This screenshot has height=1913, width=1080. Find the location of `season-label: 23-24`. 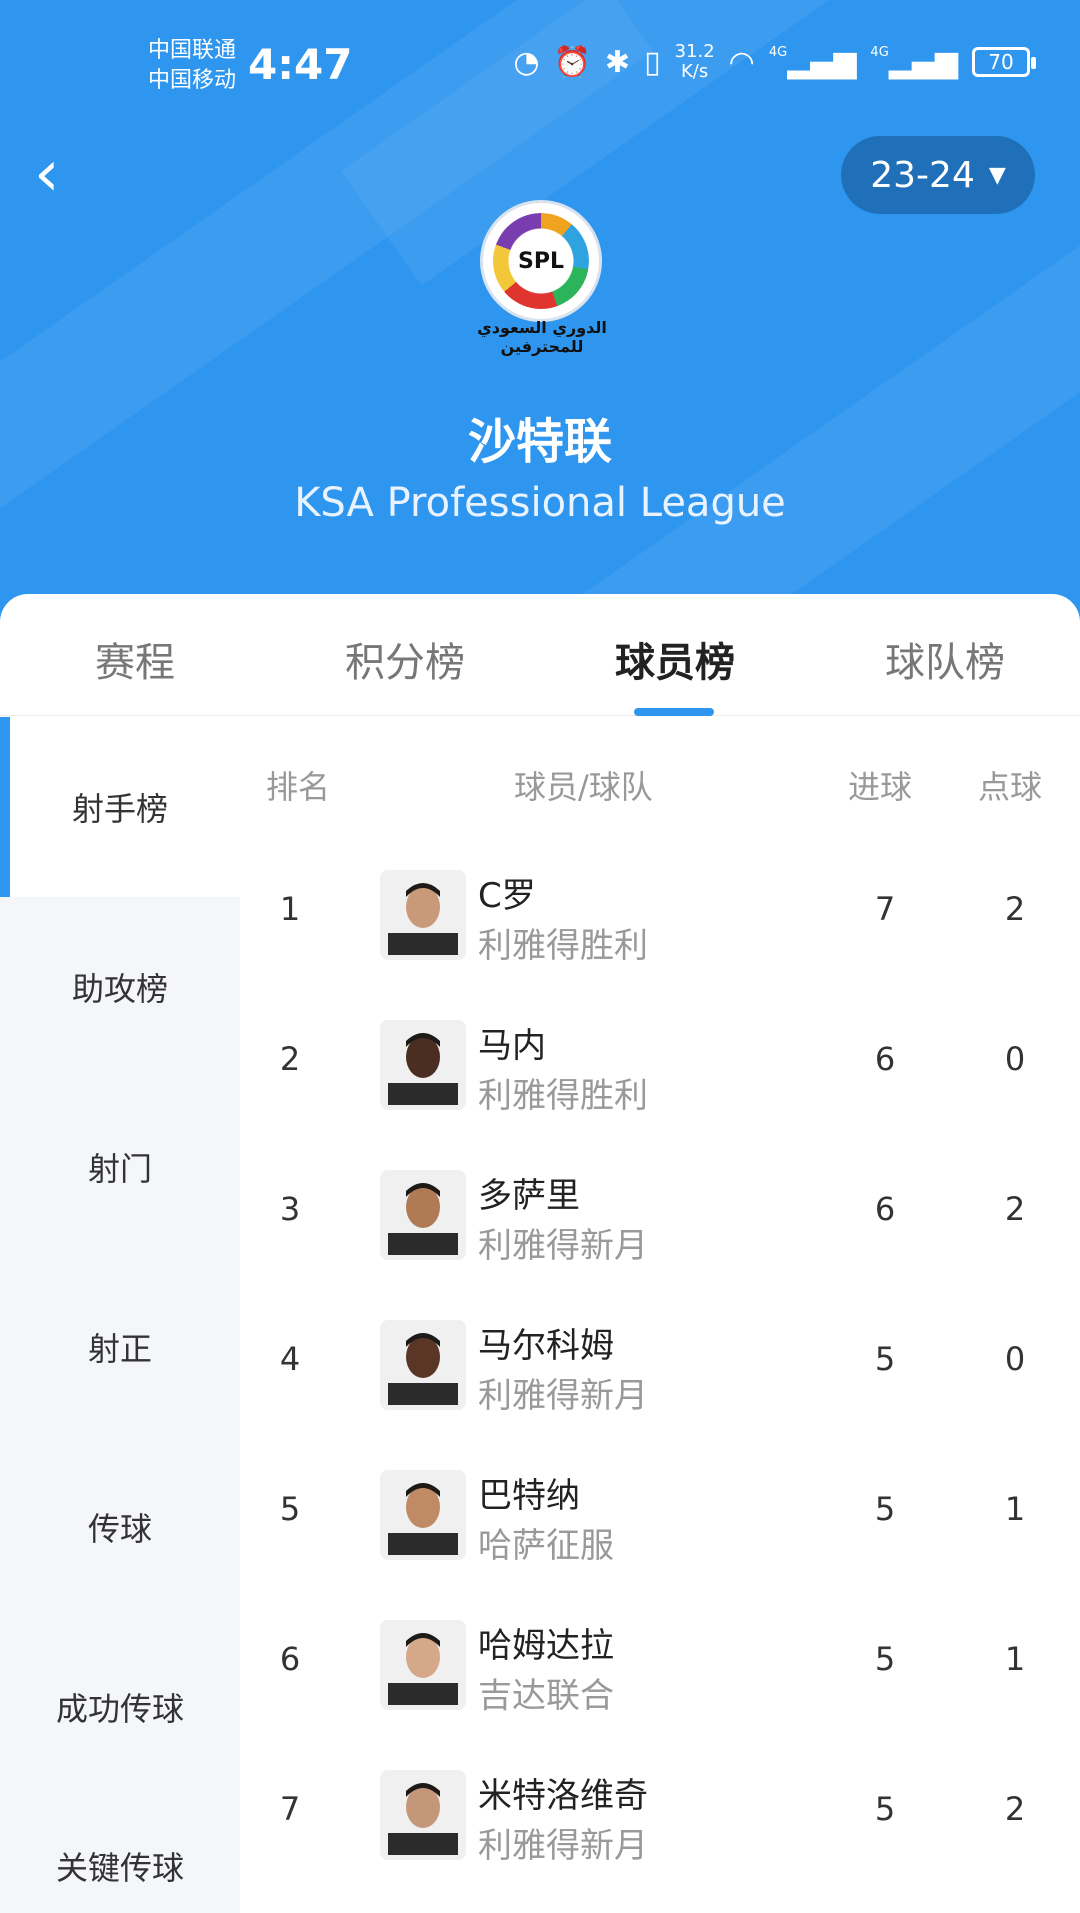

season-label: 23-24 is located at coordinates (922, 175).